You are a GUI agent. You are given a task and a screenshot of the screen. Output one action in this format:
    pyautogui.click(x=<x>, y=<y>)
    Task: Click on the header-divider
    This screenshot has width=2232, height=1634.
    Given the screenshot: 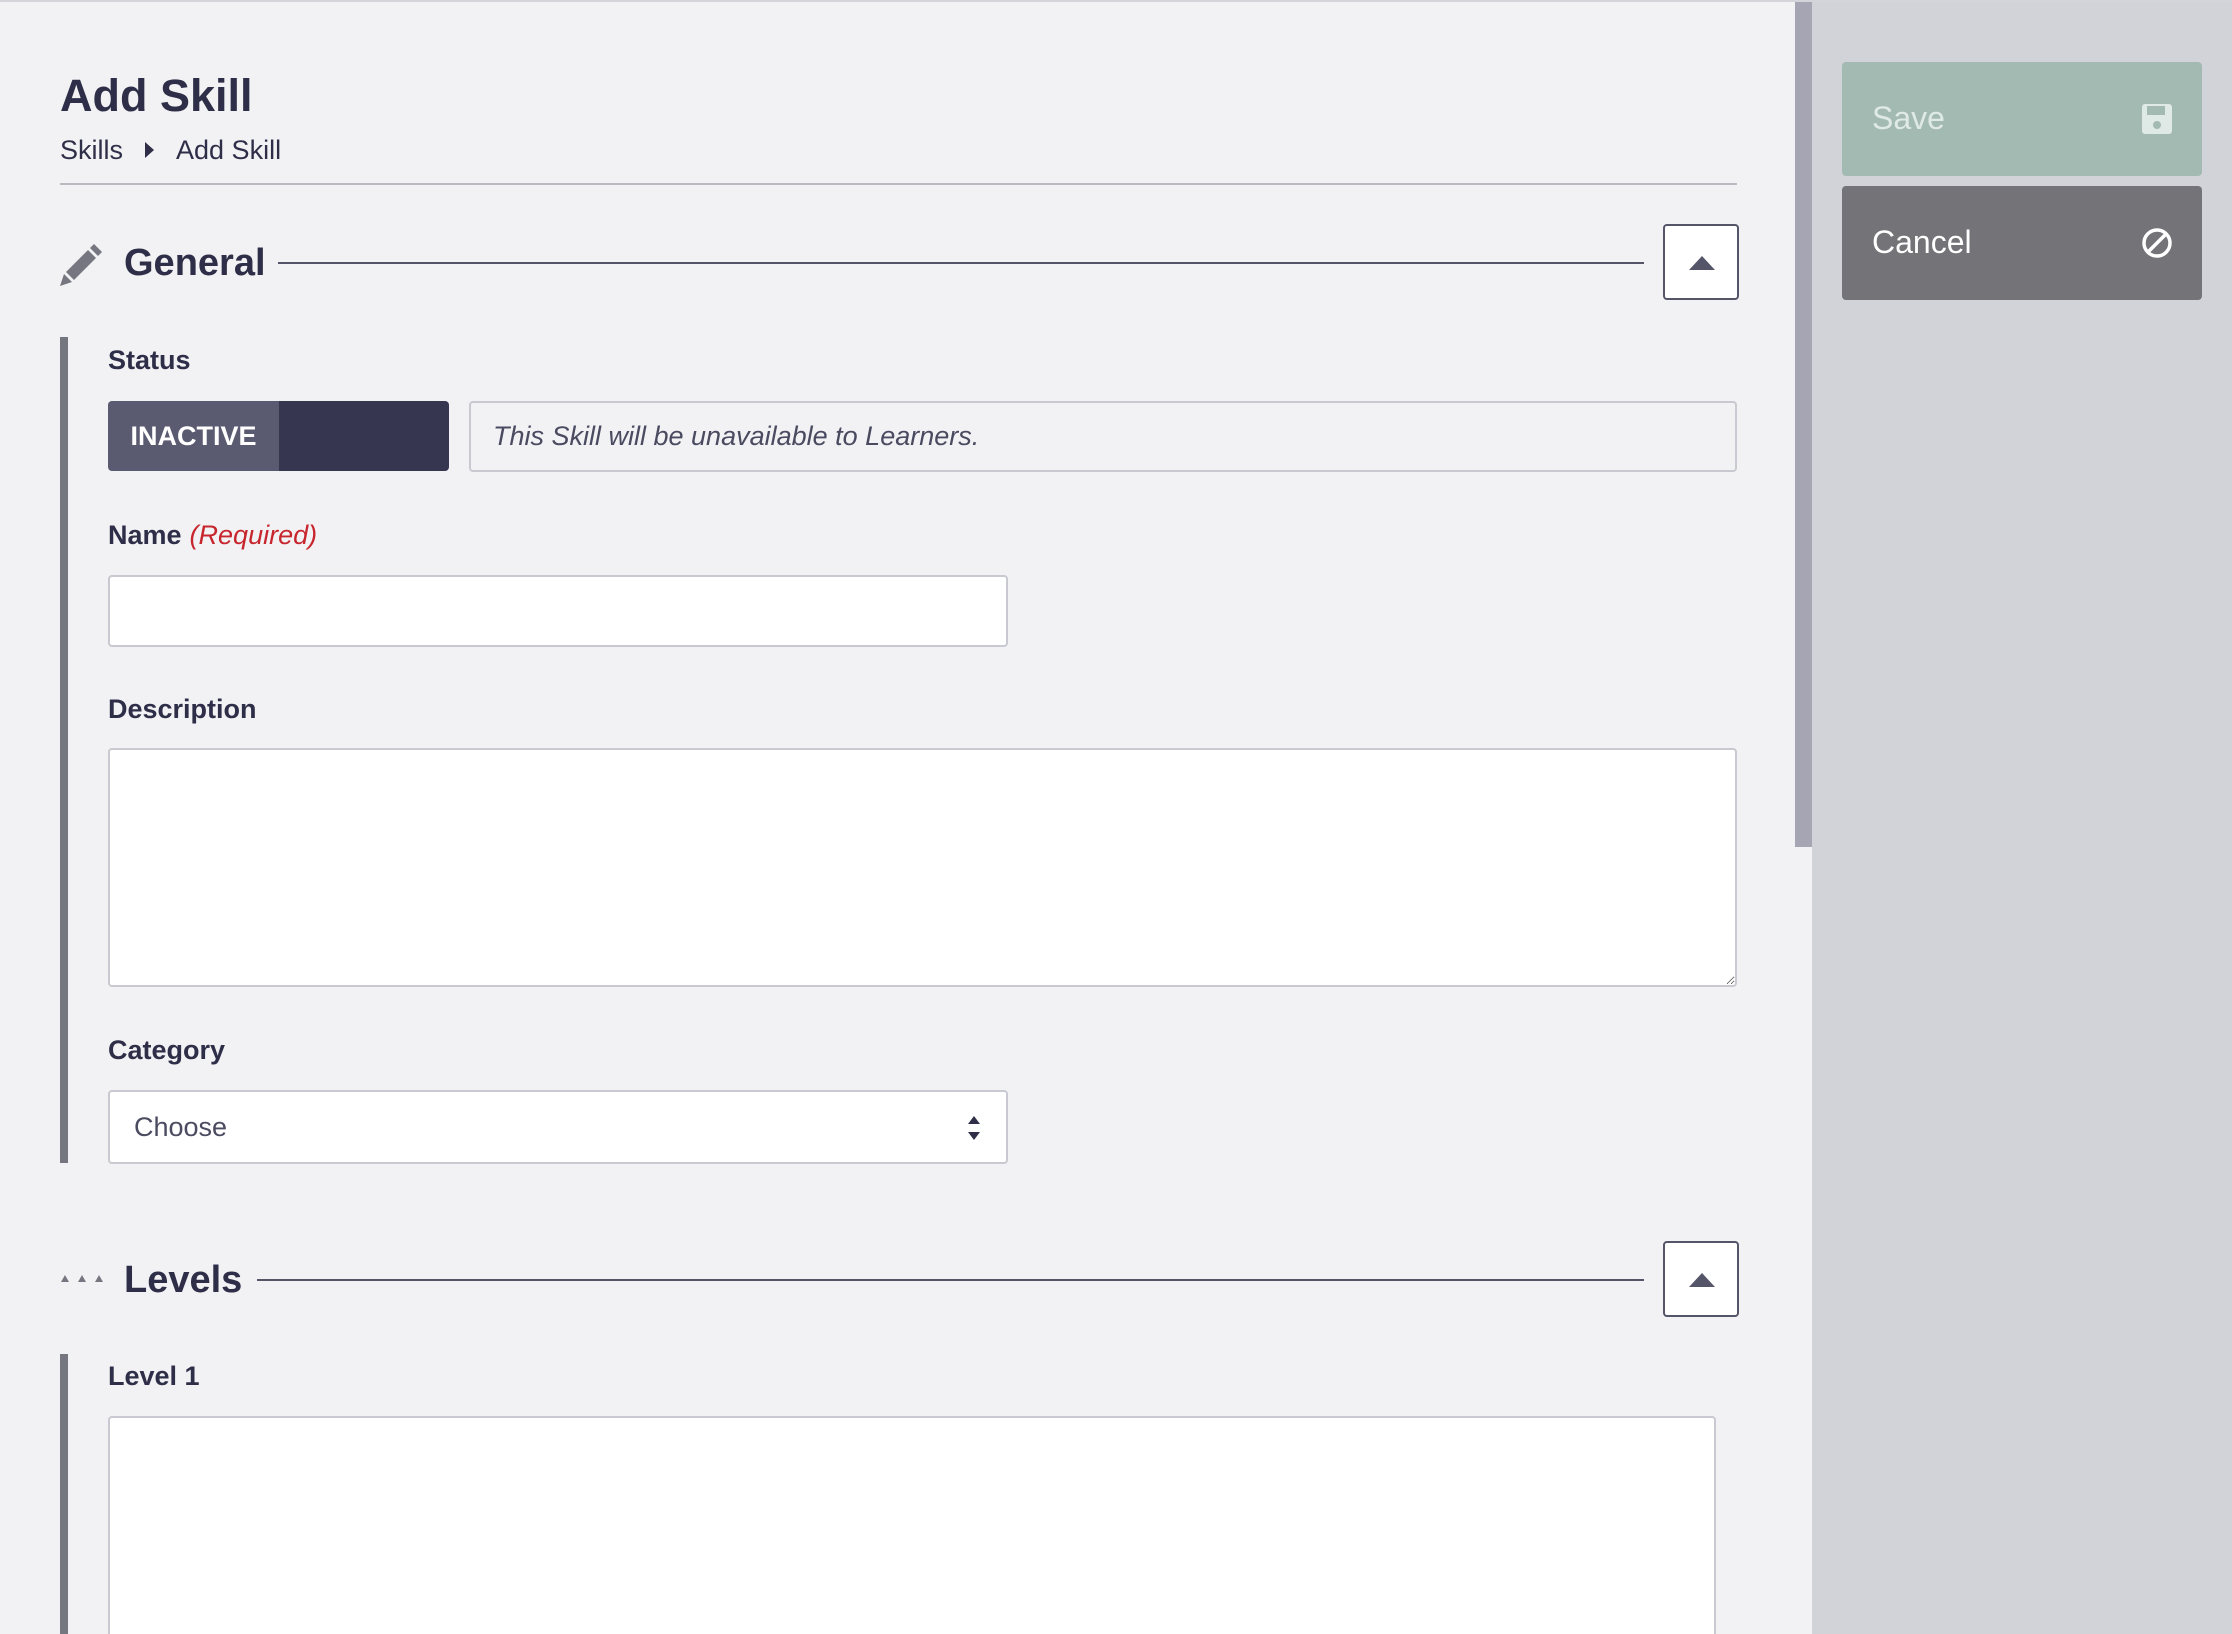 What is the action you would take?
    pyautogui.click(x=898, y=184)
    